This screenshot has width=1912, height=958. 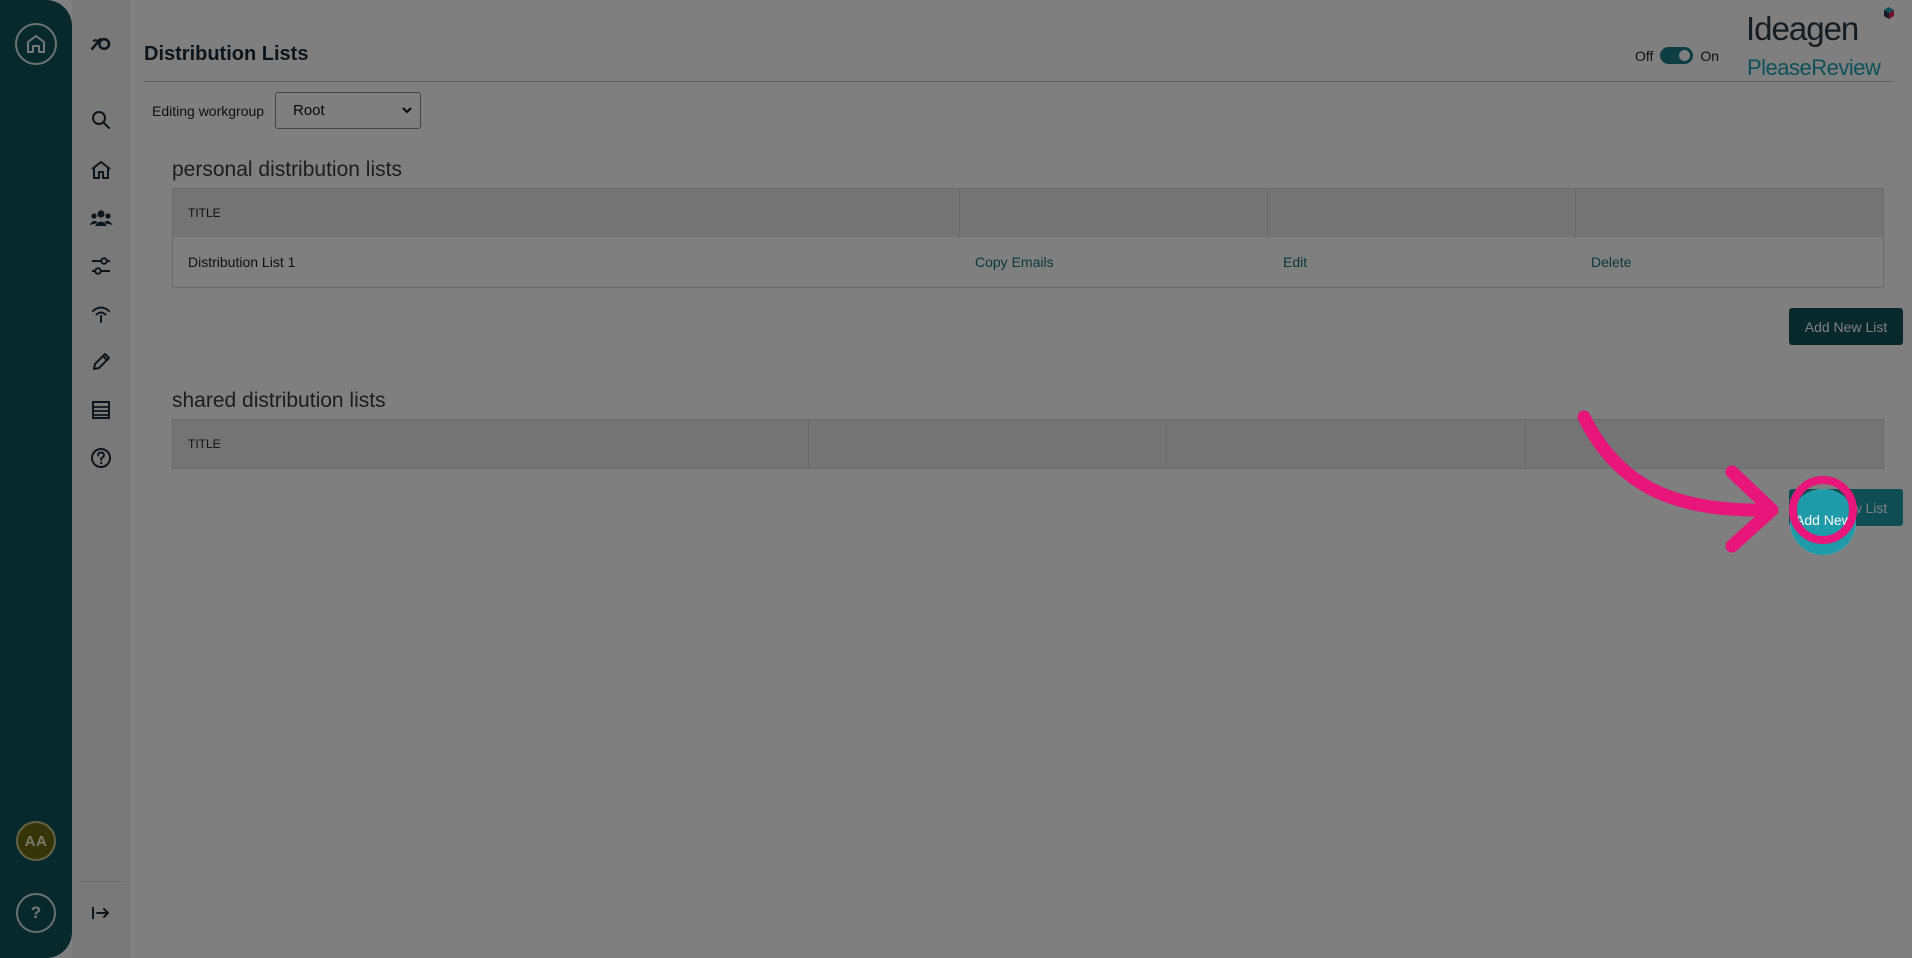 What do you see at coordinates (242, 262) in the screenshot?
I see `list-title: Distribution List 1` at bounding box center [242, 262].